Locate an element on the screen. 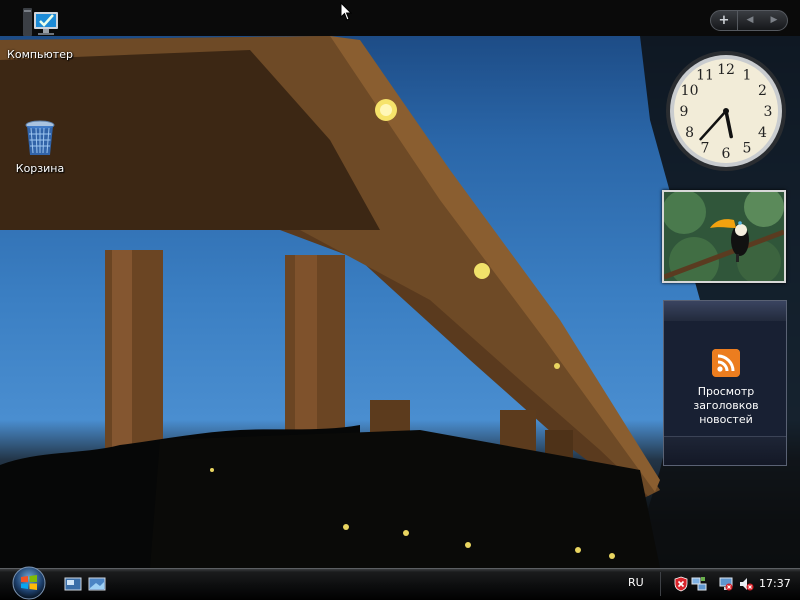 The image size is (800, 600). computer-icon is located at coordinates (40, 22).